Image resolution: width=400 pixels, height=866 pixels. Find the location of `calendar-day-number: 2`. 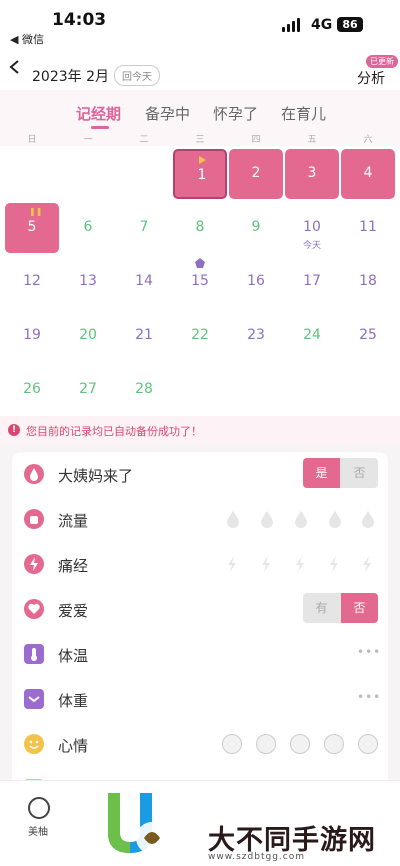

calendar-day-number: 2 is located at coordinates (256, 173).